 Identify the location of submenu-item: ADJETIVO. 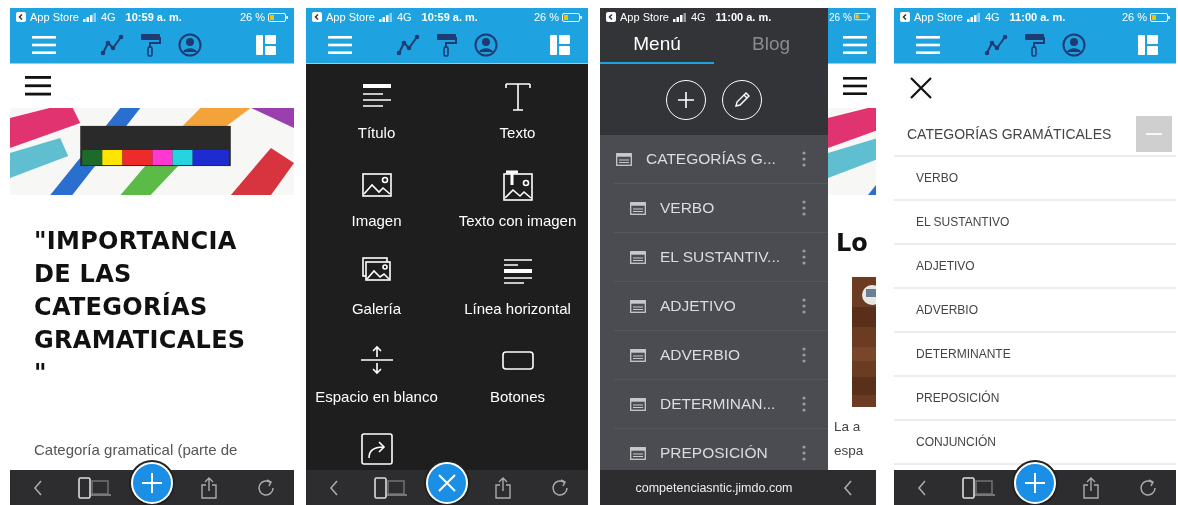
(1035, 267).